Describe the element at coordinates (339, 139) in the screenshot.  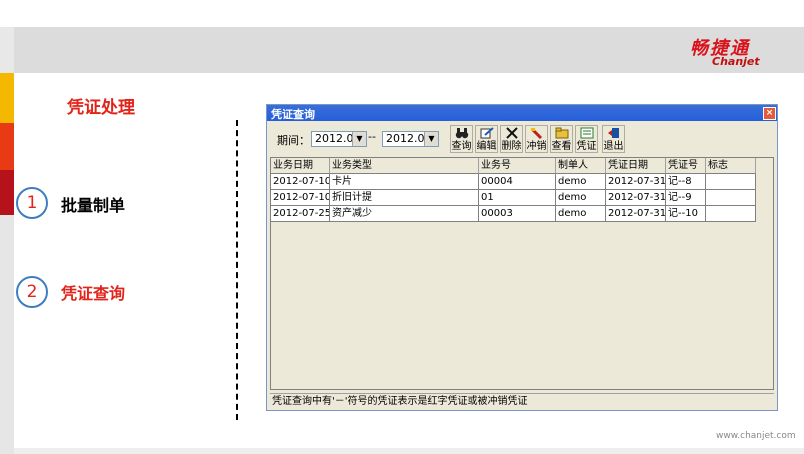
I see `period-from-select: 2012.07 ▼` at that location.